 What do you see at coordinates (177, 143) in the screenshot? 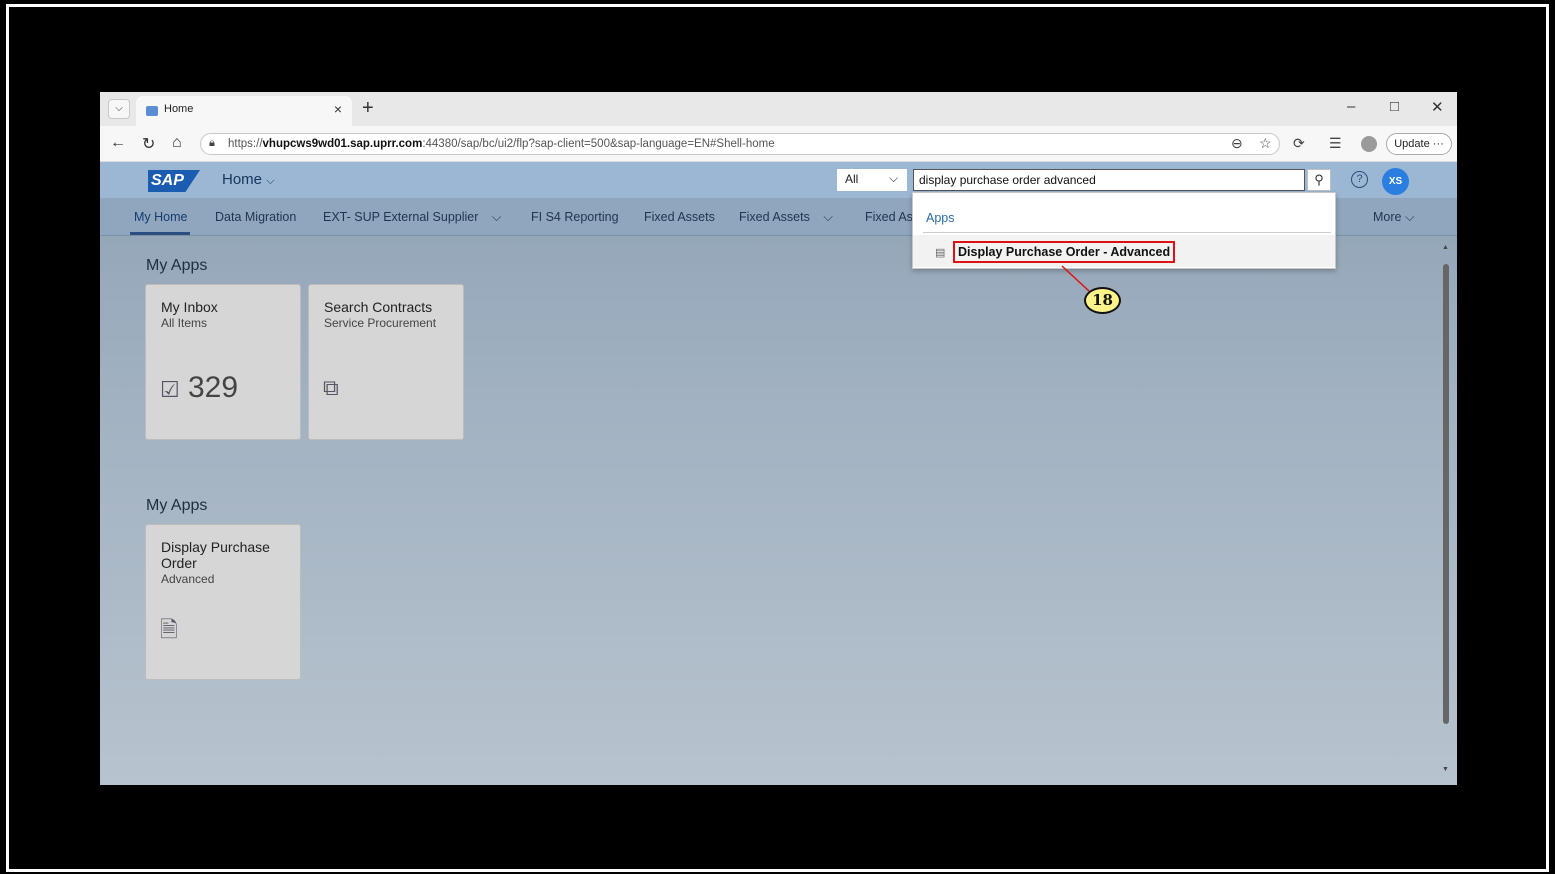
I see `home-icon: ⌂` at bounding box center [177, 143].